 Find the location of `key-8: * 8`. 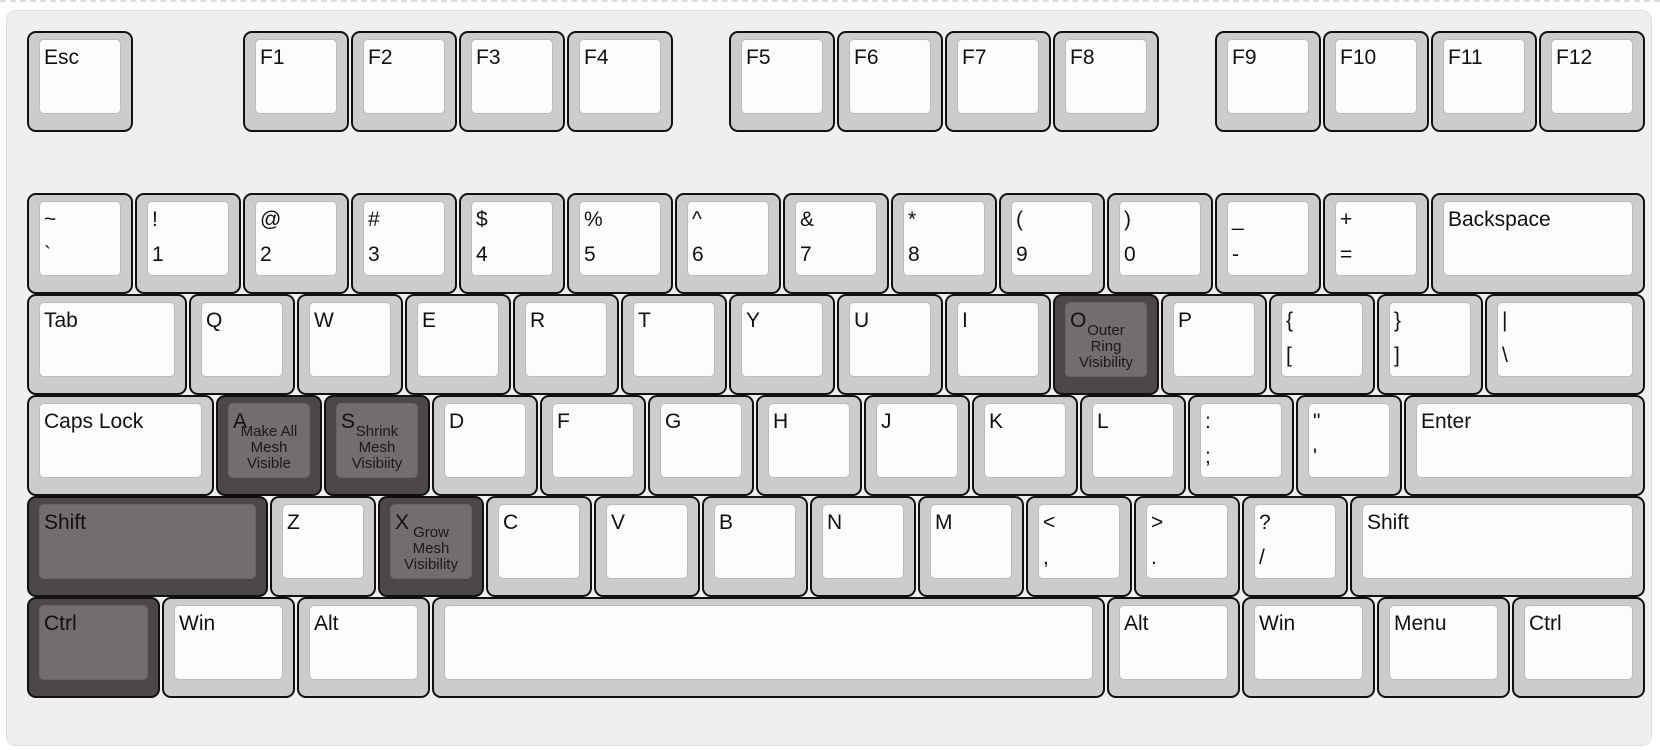

key-8: * 8 is located at coordinates (944, 243).